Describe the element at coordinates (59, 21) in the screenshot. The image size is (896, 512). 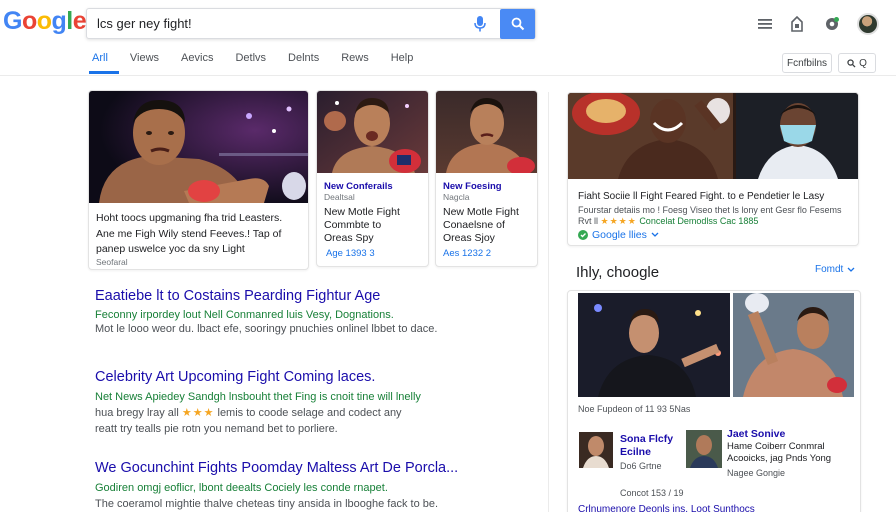
I see `logo-letter: g` at that location.